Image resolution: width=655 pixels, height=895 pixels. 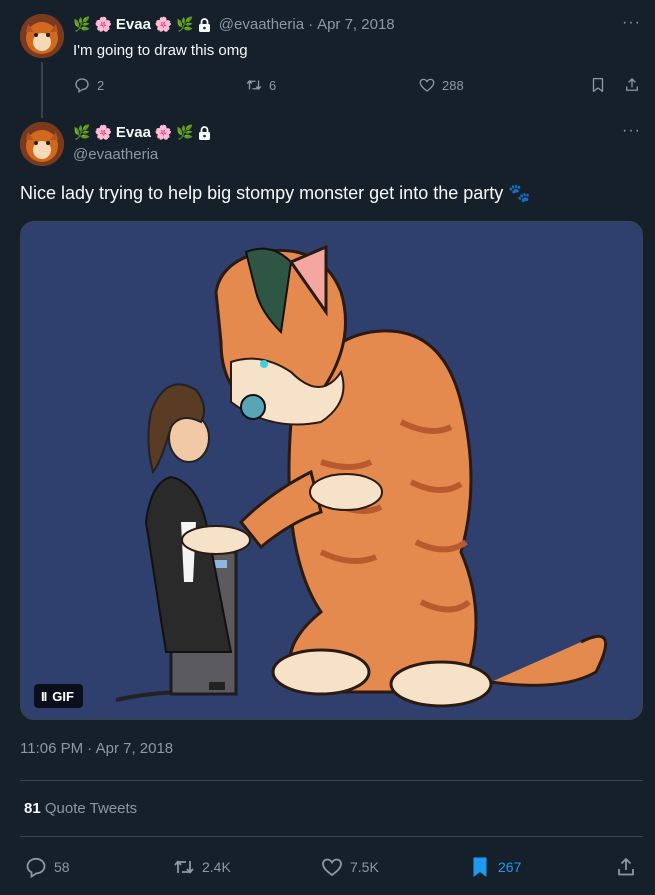 What do you see at coordinates (453, 85) in the screenshot?
I see `like-count: 288` at bounding box center [453, 85].